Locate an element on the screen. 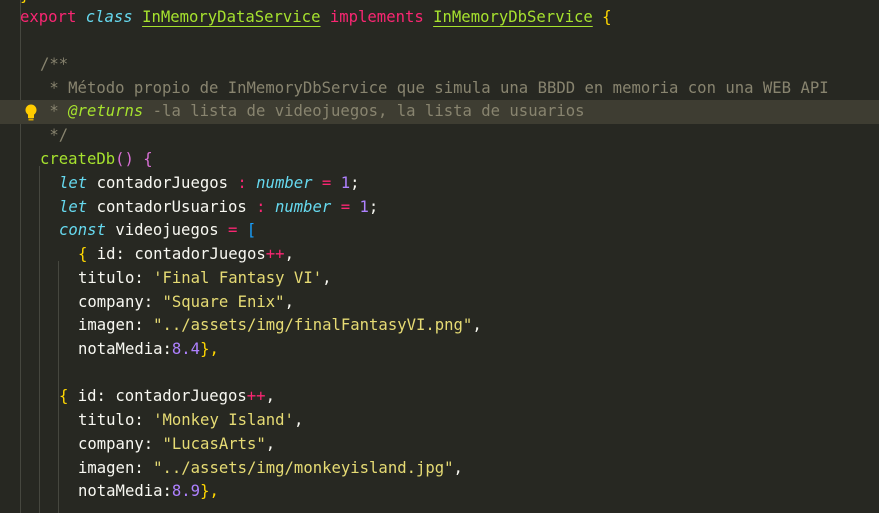 The width and height of the screenshot is (879, 513). code-line: createDb() { is located at coordinates (96, 159).